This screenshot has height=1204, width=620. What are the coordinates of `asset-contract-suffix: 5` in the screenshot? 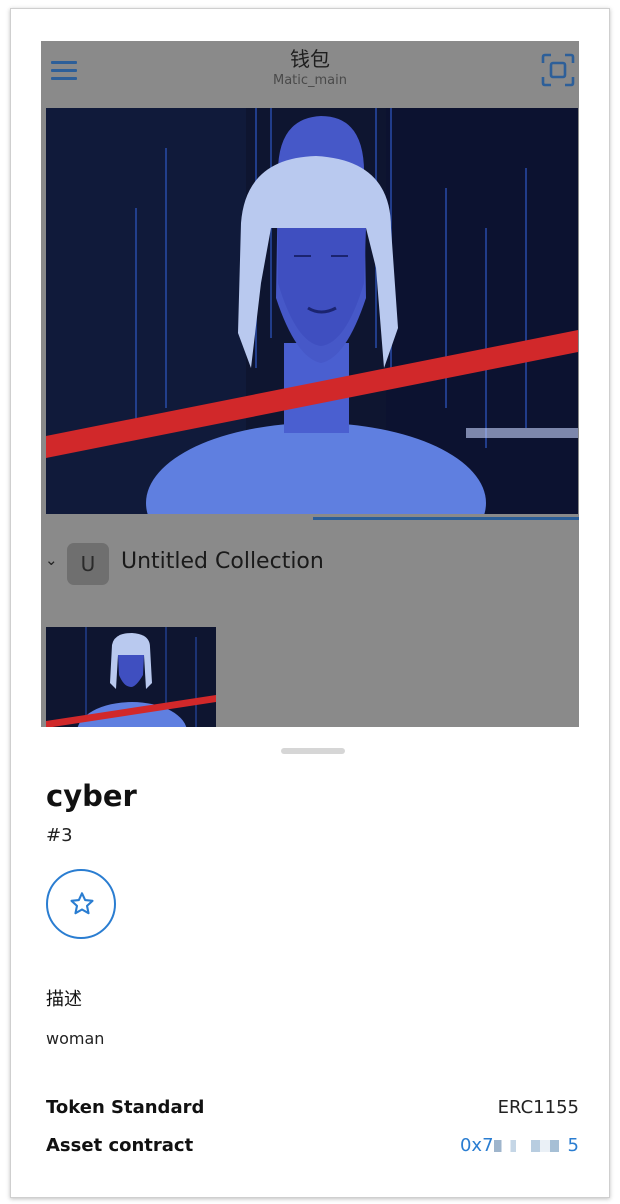 It's located at (573, 1145).